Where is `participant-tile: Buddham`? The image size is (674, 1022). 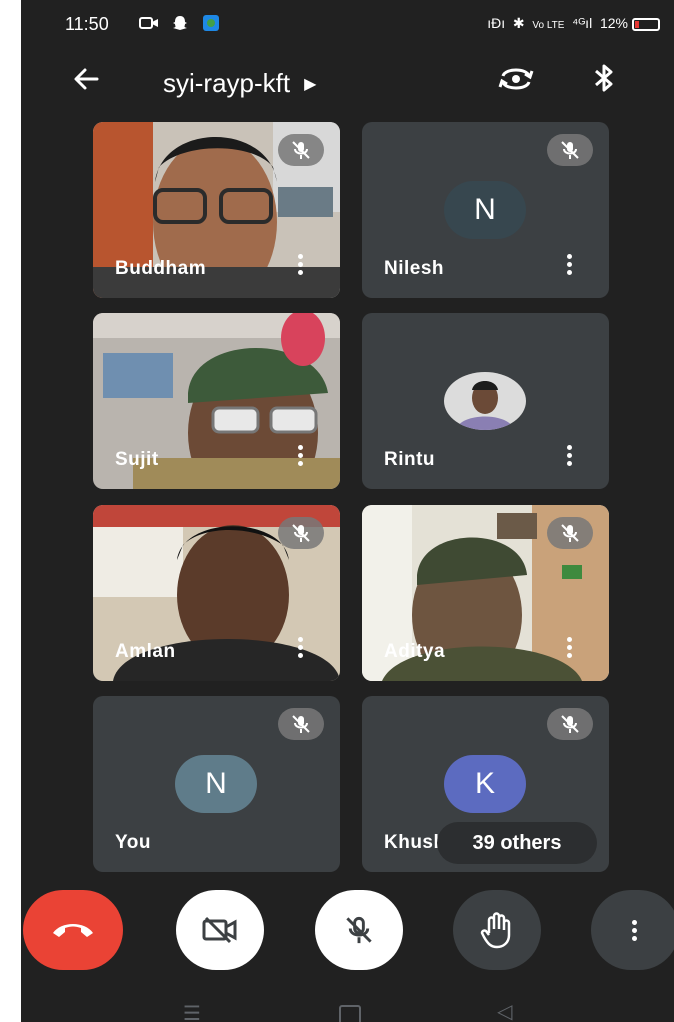 participant-tile: Buddham is located at coordinates (216, 210).